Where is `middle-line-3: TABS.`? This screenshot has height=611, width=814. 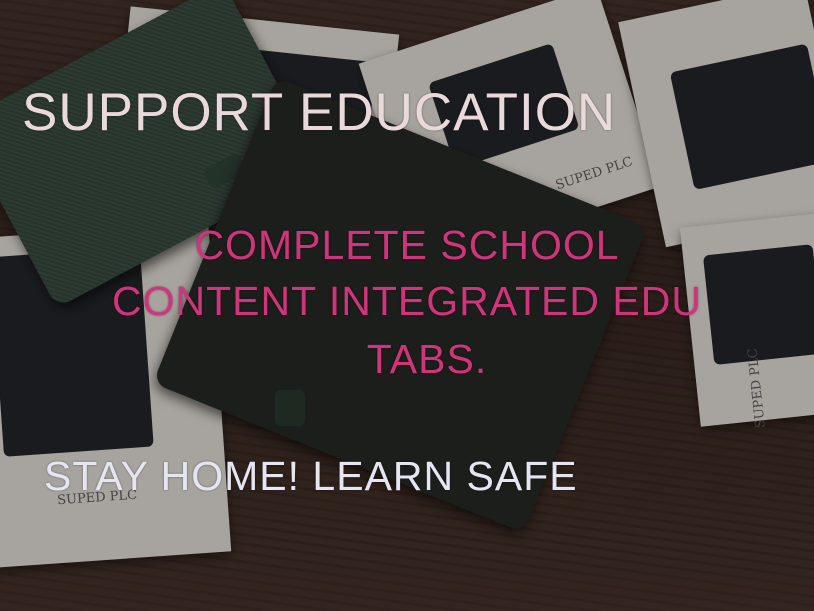
middle-line-3: TABS. is located at coordinates (427, 359).